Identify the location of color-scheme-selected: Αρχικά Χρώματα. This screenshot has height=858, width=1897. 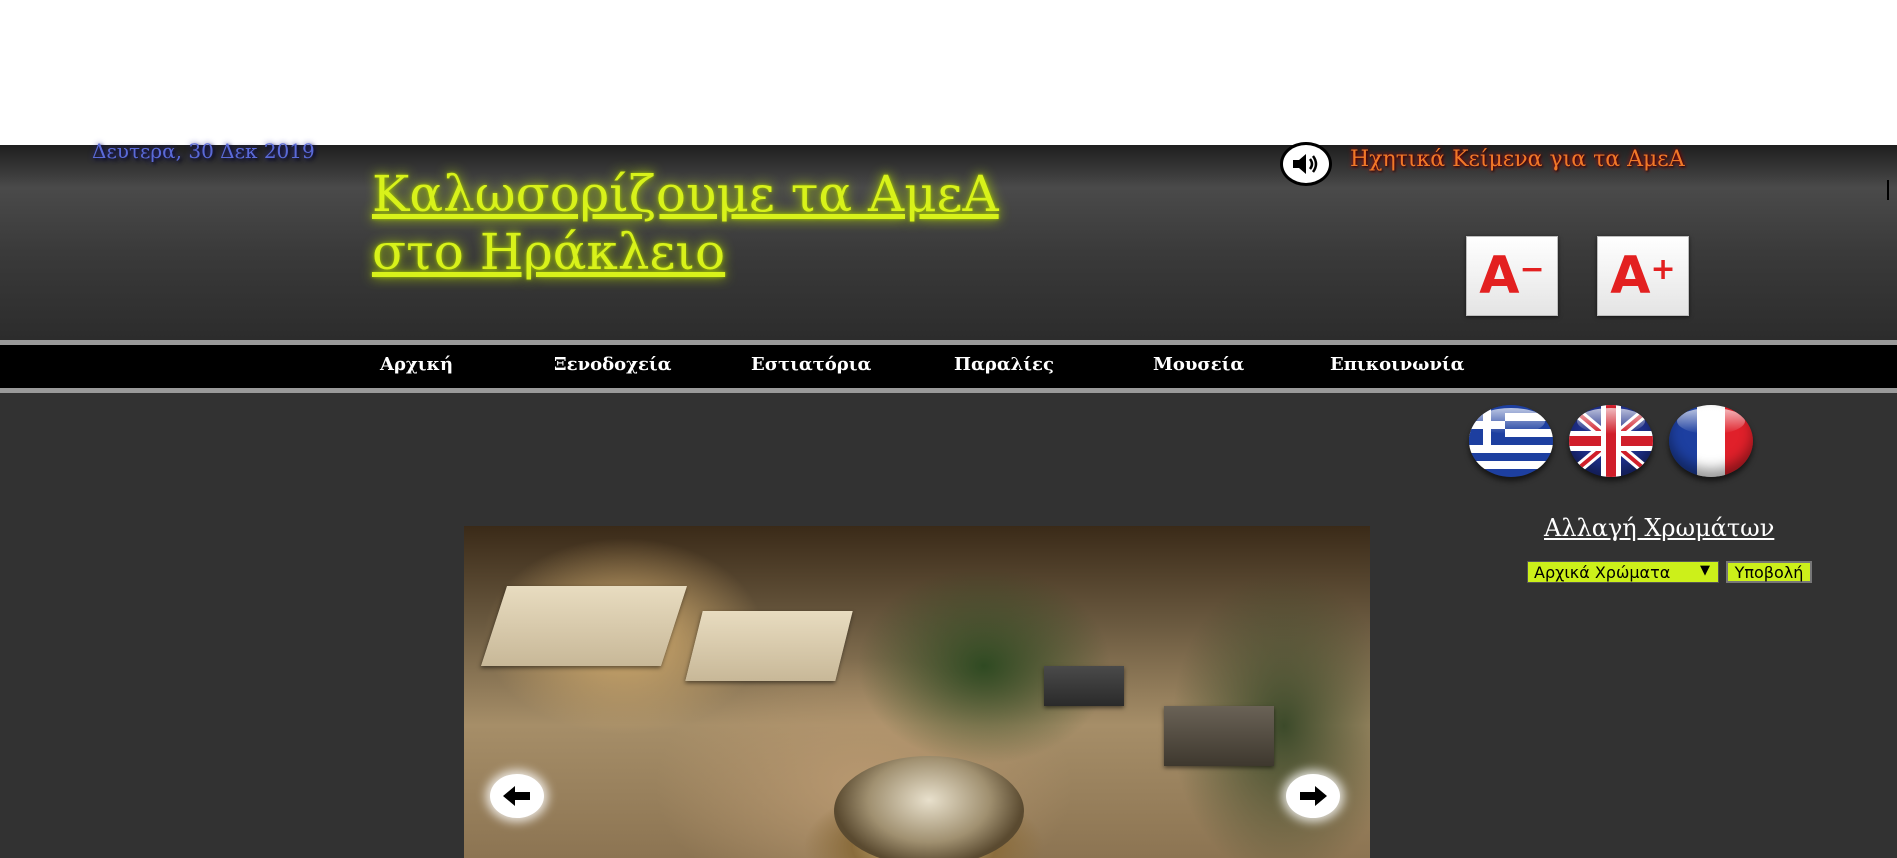
(1602, 572).